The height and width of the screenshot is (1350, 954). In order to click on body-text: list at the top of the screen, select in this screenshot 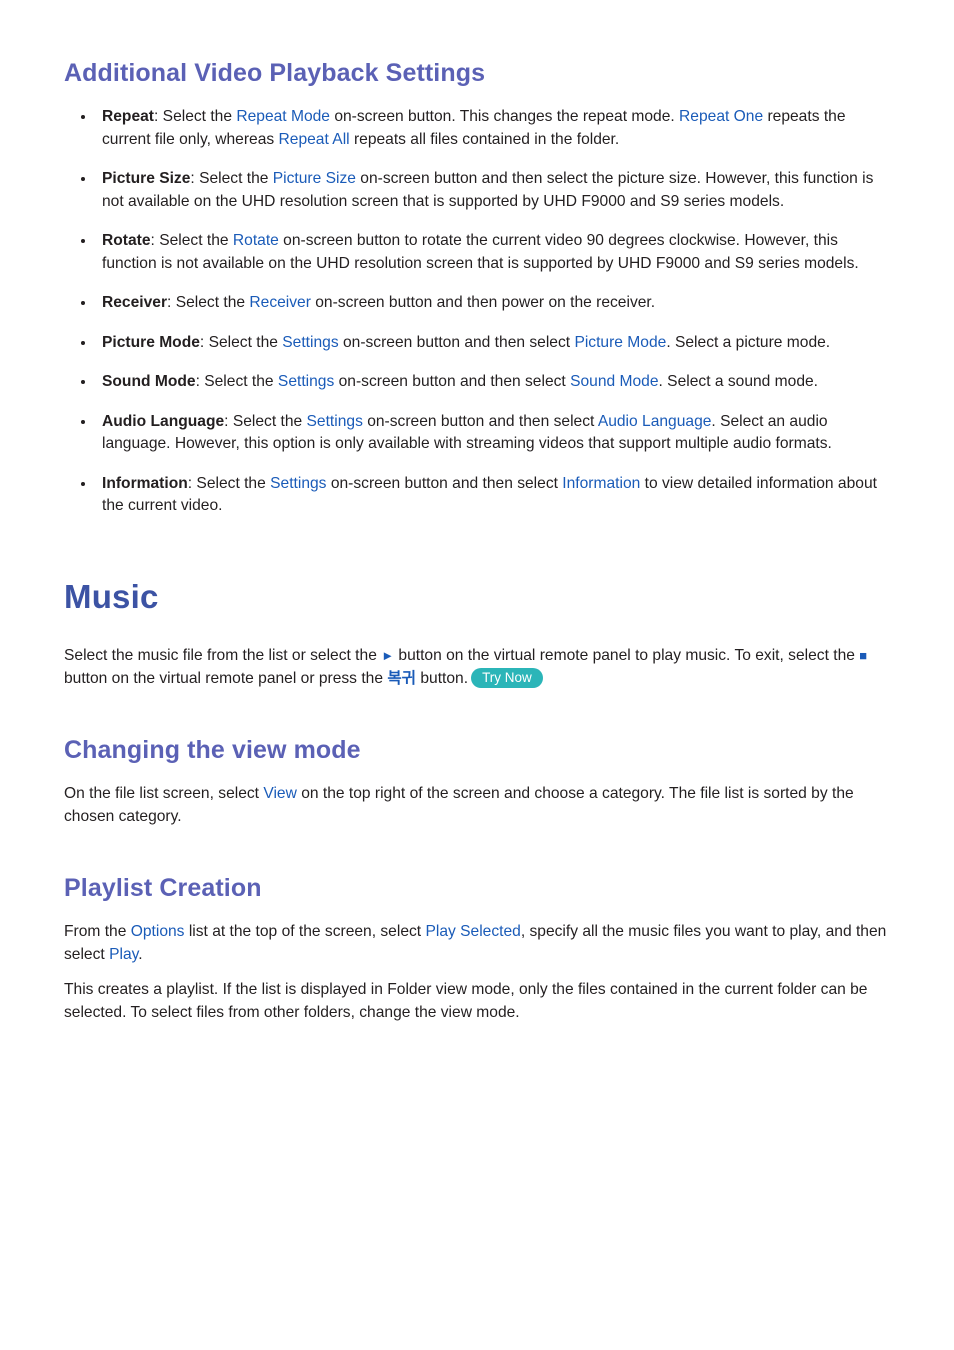, I will do `click(305, 932)`.